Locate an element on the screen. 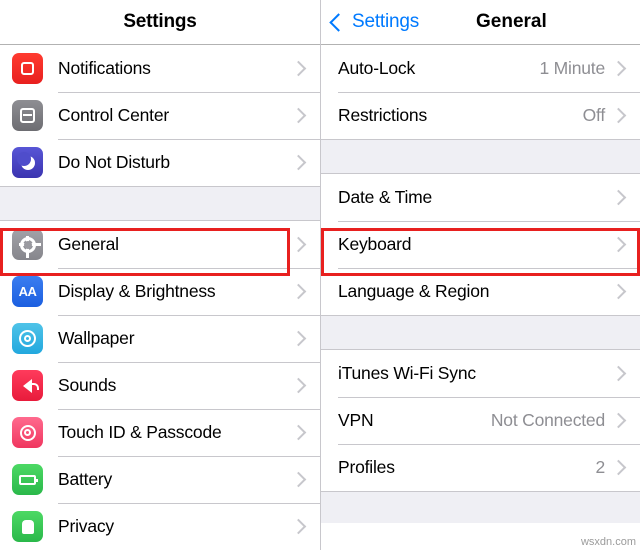 The image size is (640, 550). page-title: General is located at coordinates (511, 21).